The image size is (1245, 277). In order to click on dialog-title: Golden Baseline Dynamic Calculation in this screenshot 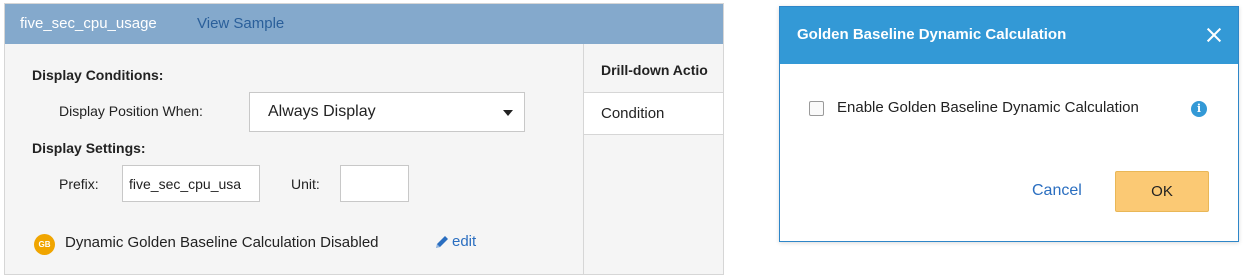, I will do `click(932, 34)`.